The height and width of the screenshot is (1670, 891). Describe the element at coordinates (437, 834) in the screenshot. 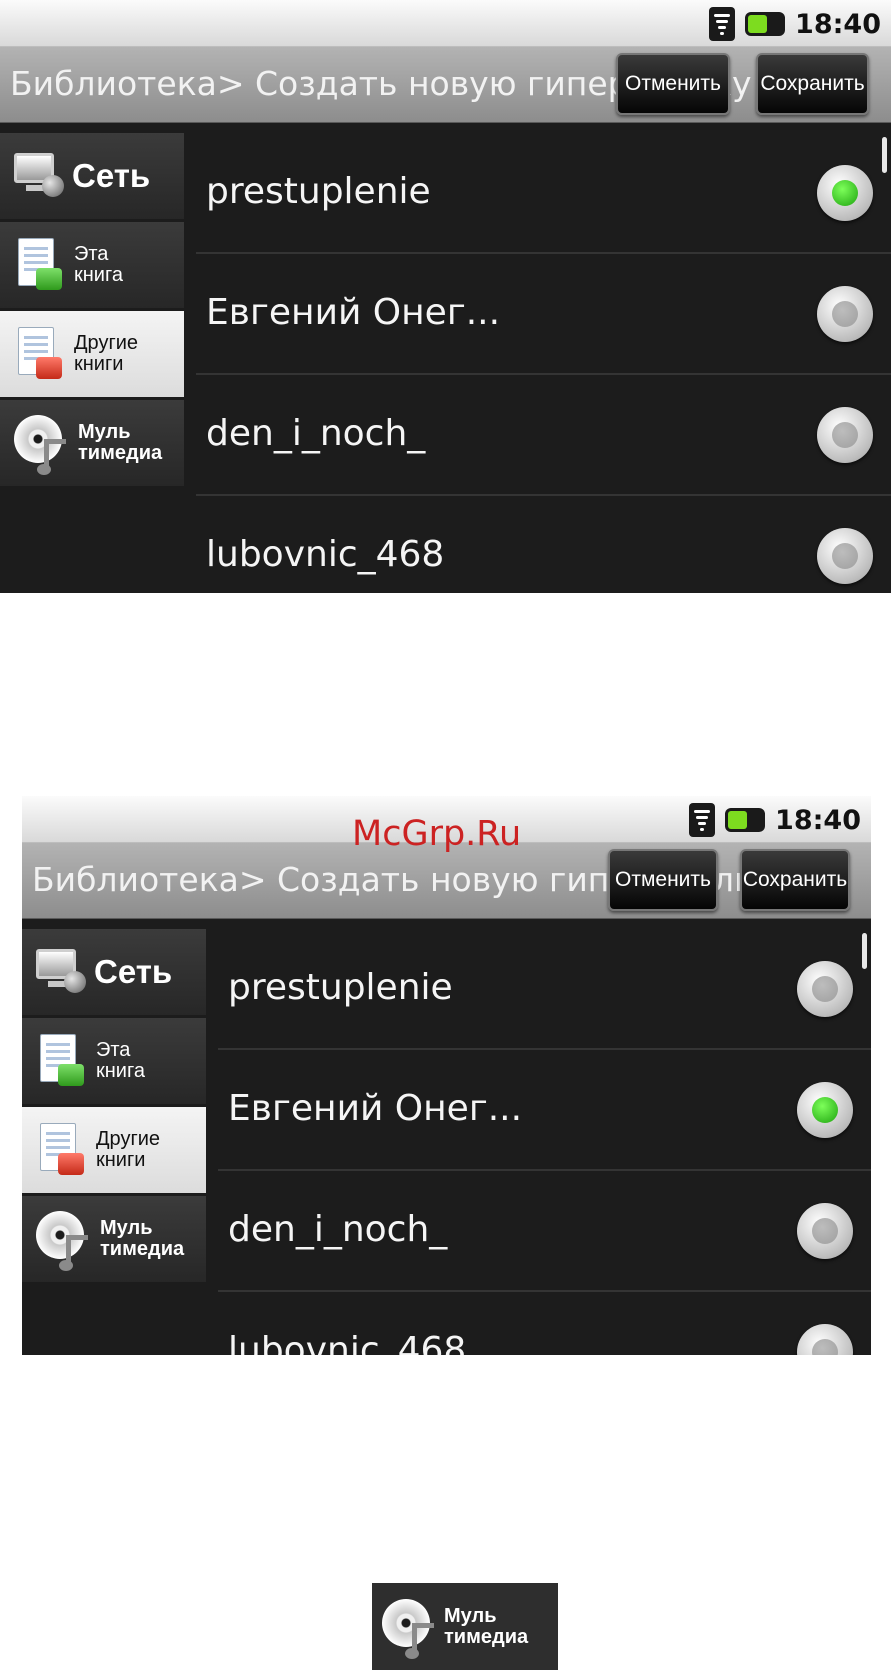

I see `watermark: McGrp.Ru` at that location.